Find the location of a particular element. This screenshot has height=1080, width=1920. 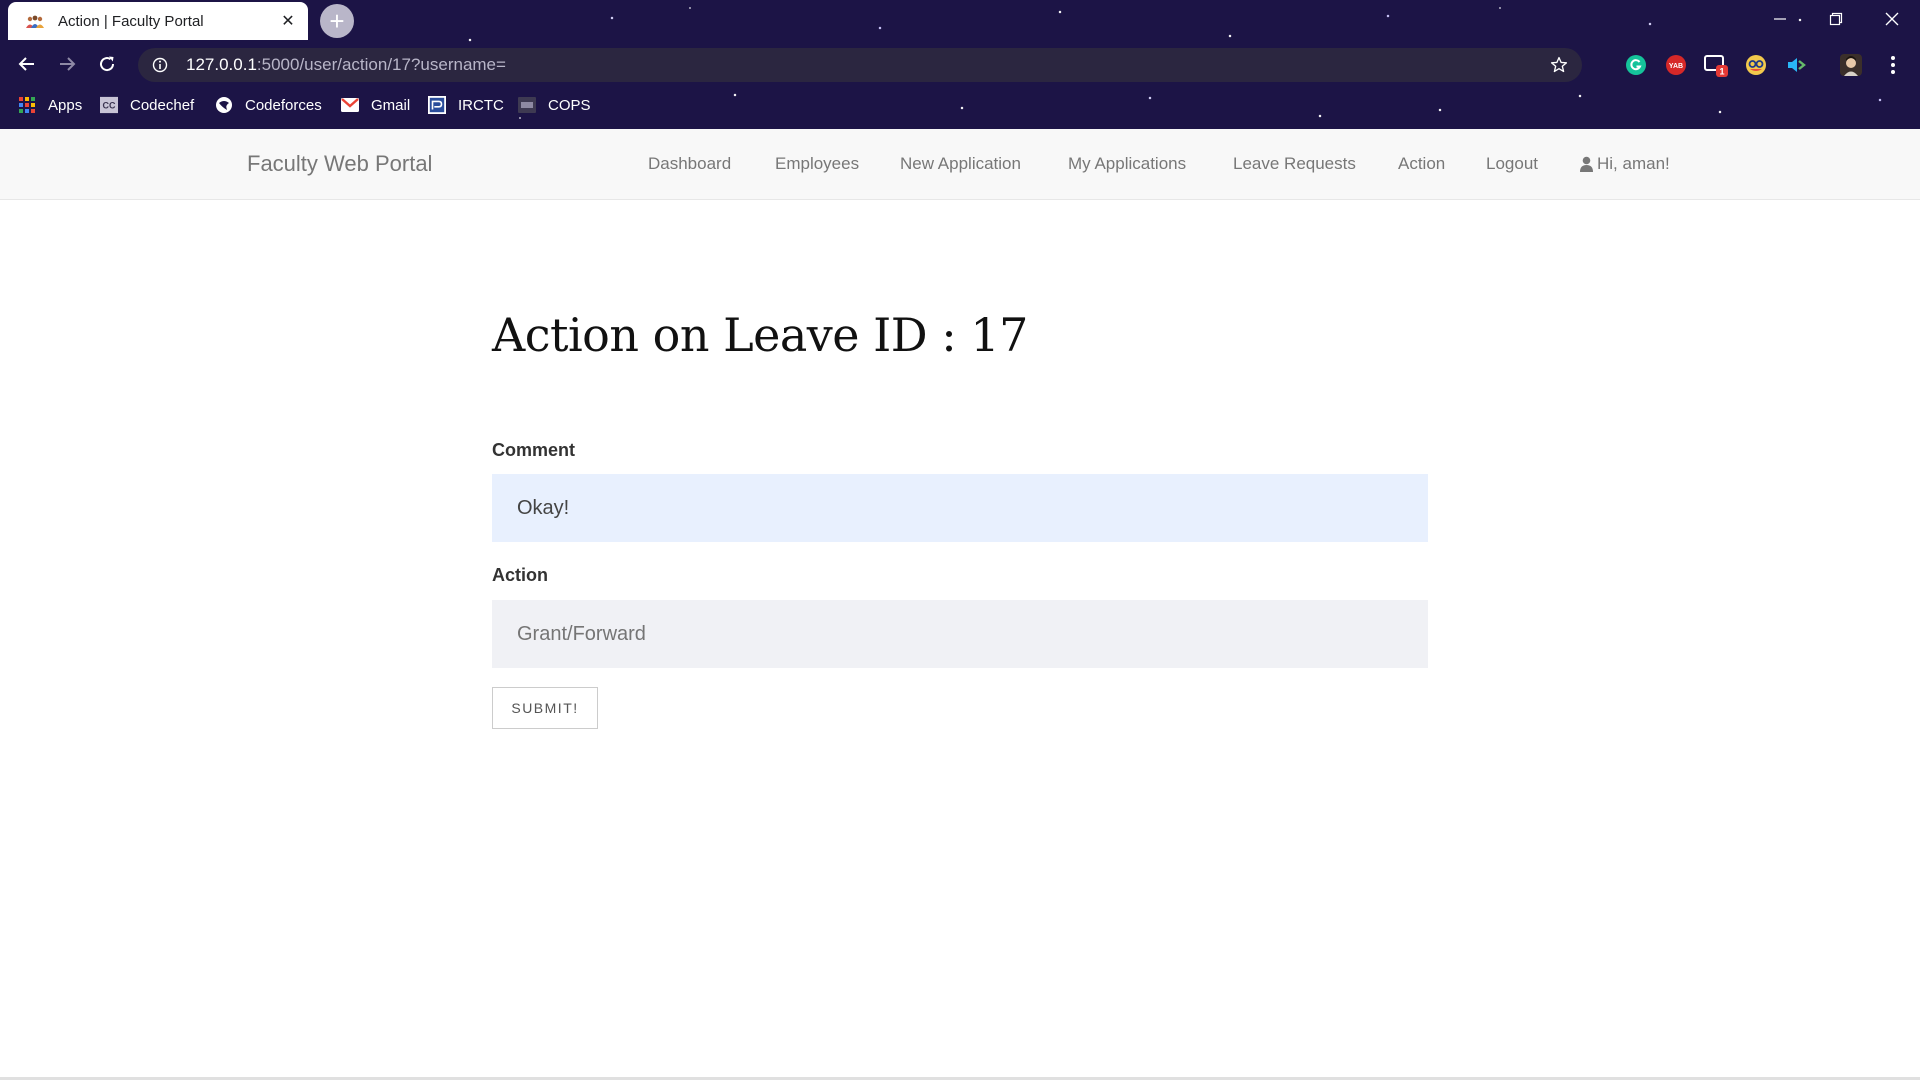

reader-extension-icon is located at coordinates (1756, 65).